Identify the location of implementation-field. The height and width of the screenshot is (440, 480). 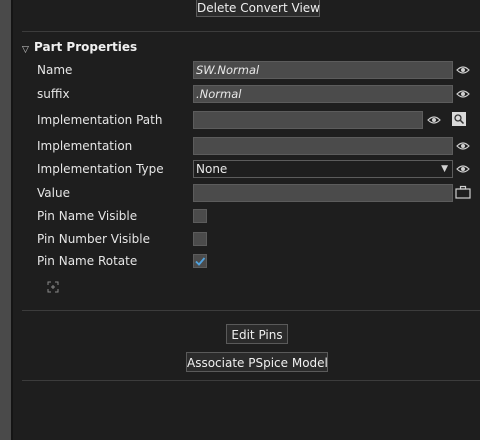
(323, 146).